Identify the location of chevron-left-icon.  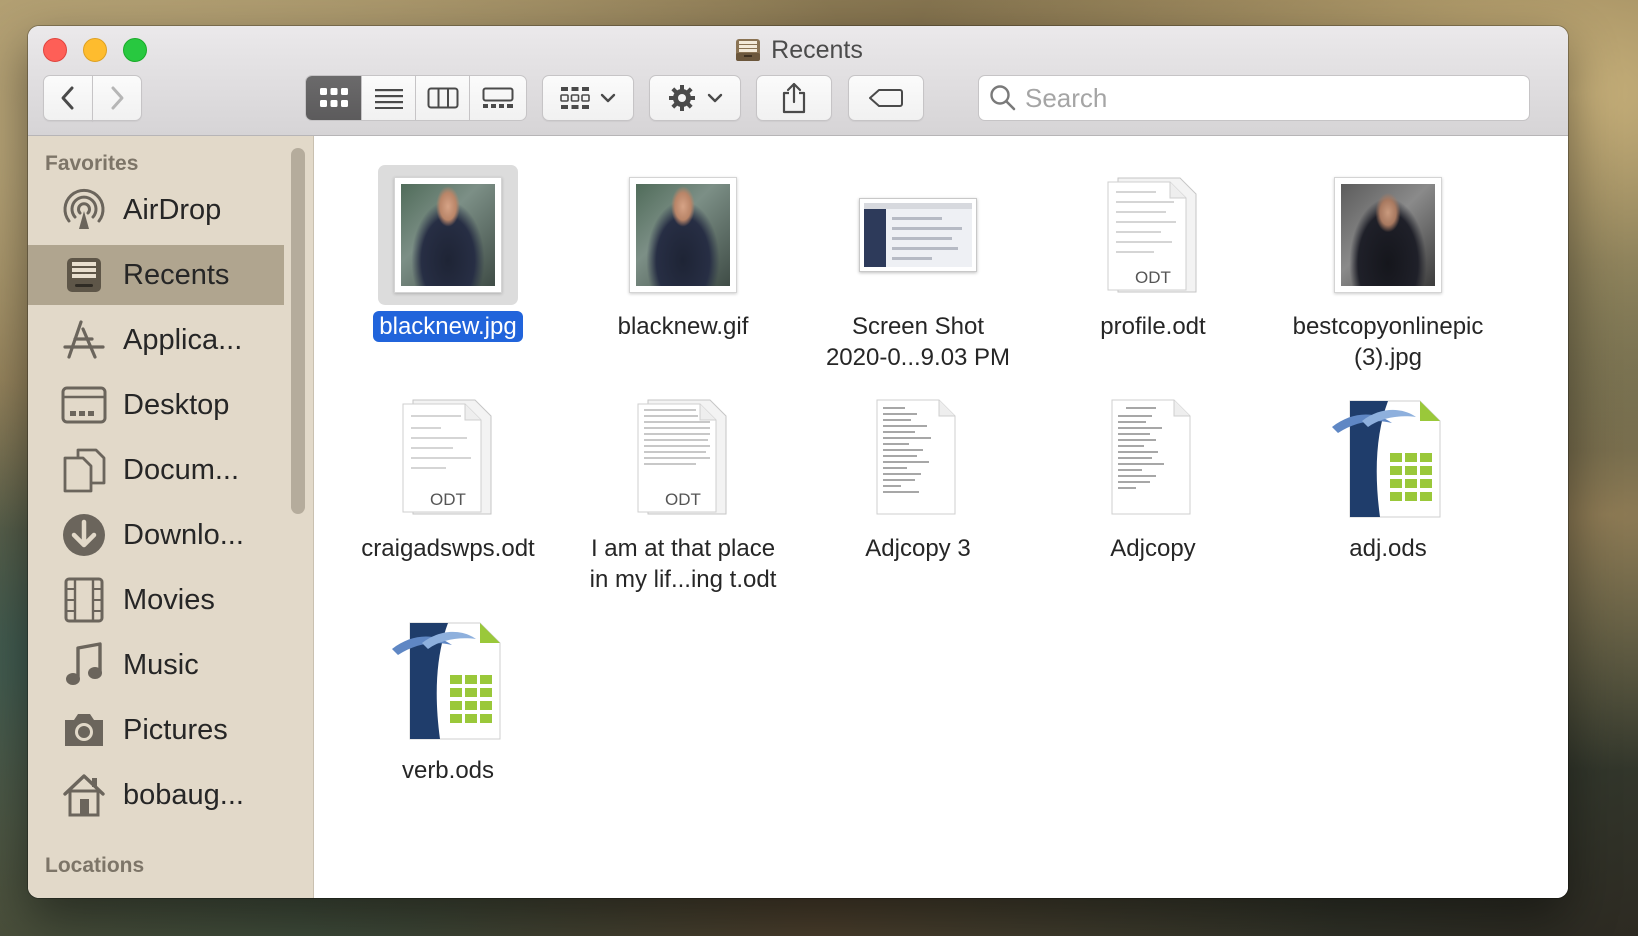
(67, 98).